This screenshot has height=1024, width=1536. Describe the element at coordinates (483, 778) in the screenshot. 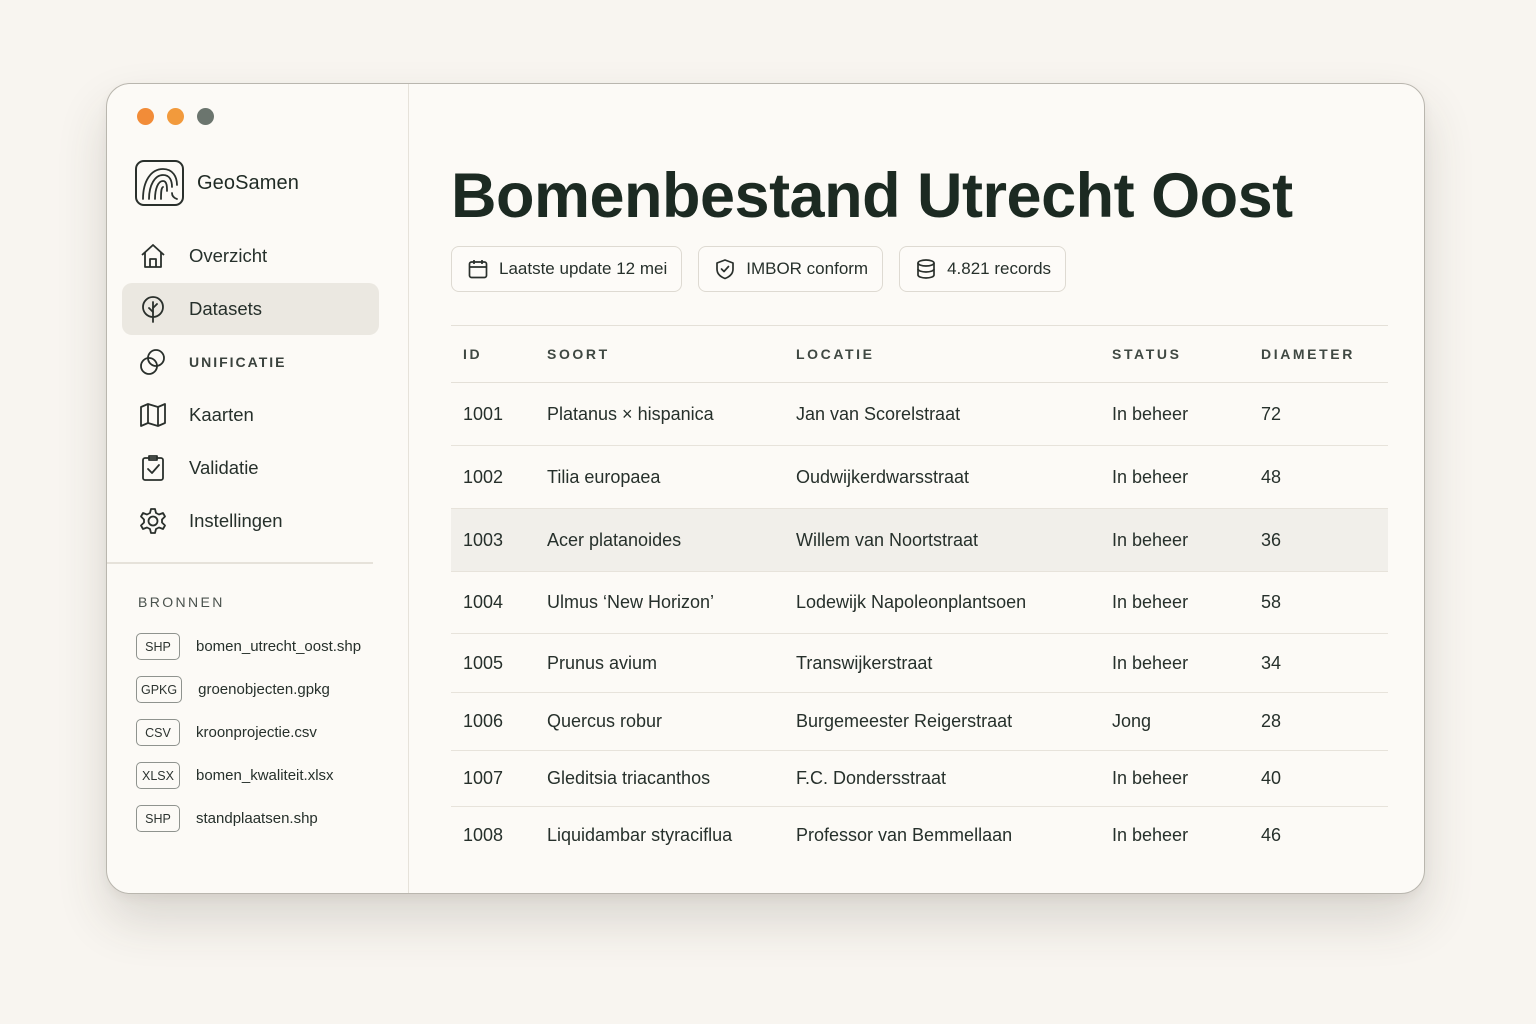

I see `cell-id: 1007` at that location.